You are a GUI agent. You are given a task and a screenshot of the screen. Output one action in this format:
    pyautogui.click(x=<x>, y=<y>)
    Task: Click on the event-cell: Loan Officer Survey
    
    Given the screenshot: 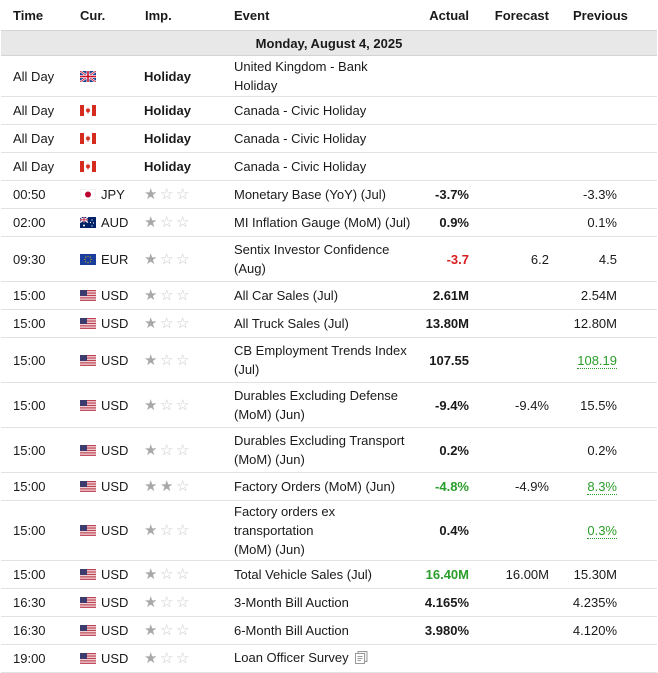 What is the action you would take?
    pyautogui.click(x=318, y=658)
    